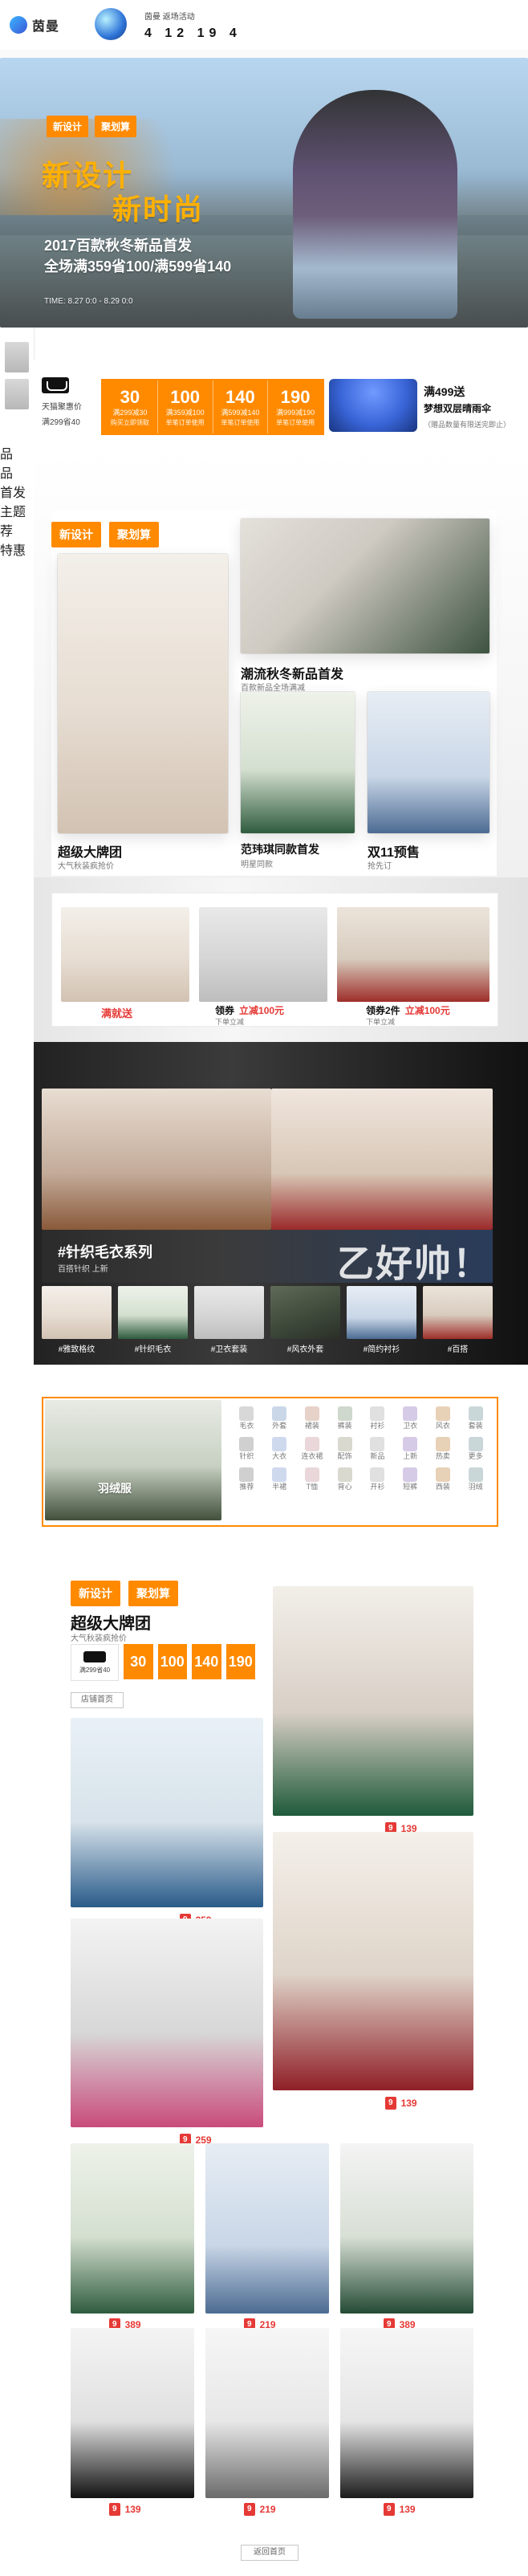 Image resolution: width=528 pixels, height=2576 pixels. What do you see at coordinates (475, 1426) in the screenshot?
I see `category-label: 套装` at bounding box center [475, 1426].